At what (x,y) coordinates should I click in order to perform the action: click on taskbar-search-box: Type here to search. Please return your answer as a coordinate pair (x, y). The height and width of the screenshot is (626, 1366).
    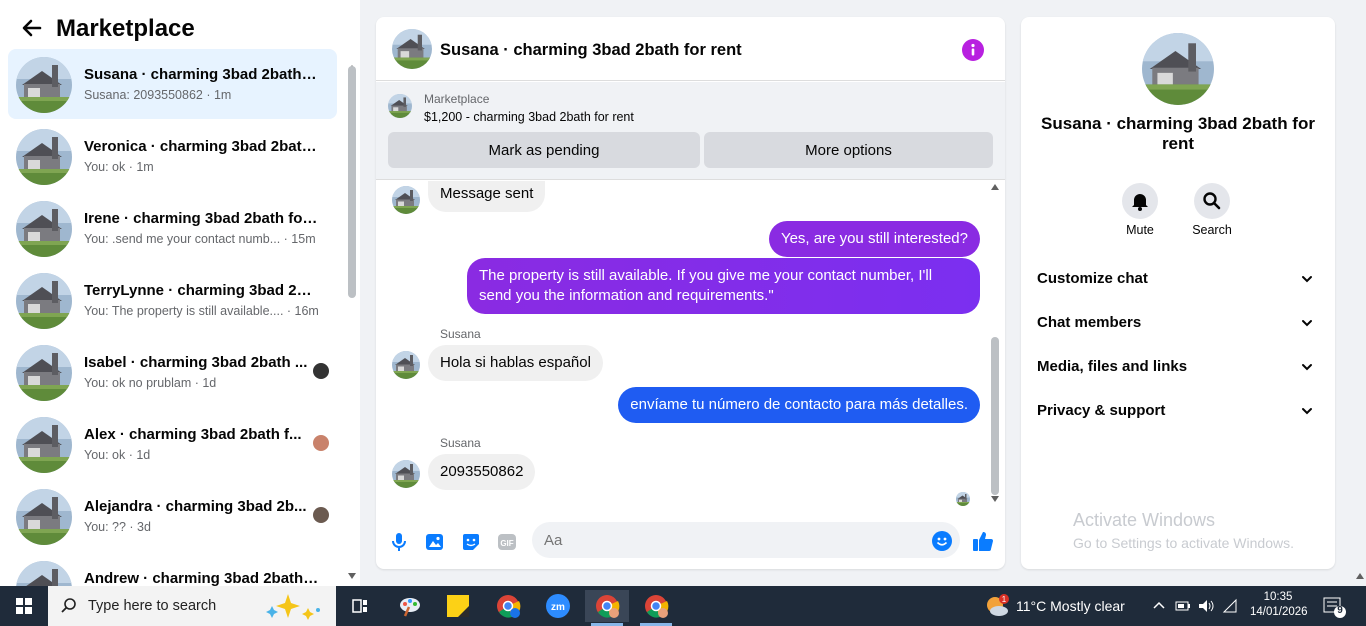
    Looking at the image, I should click on (192, 606).